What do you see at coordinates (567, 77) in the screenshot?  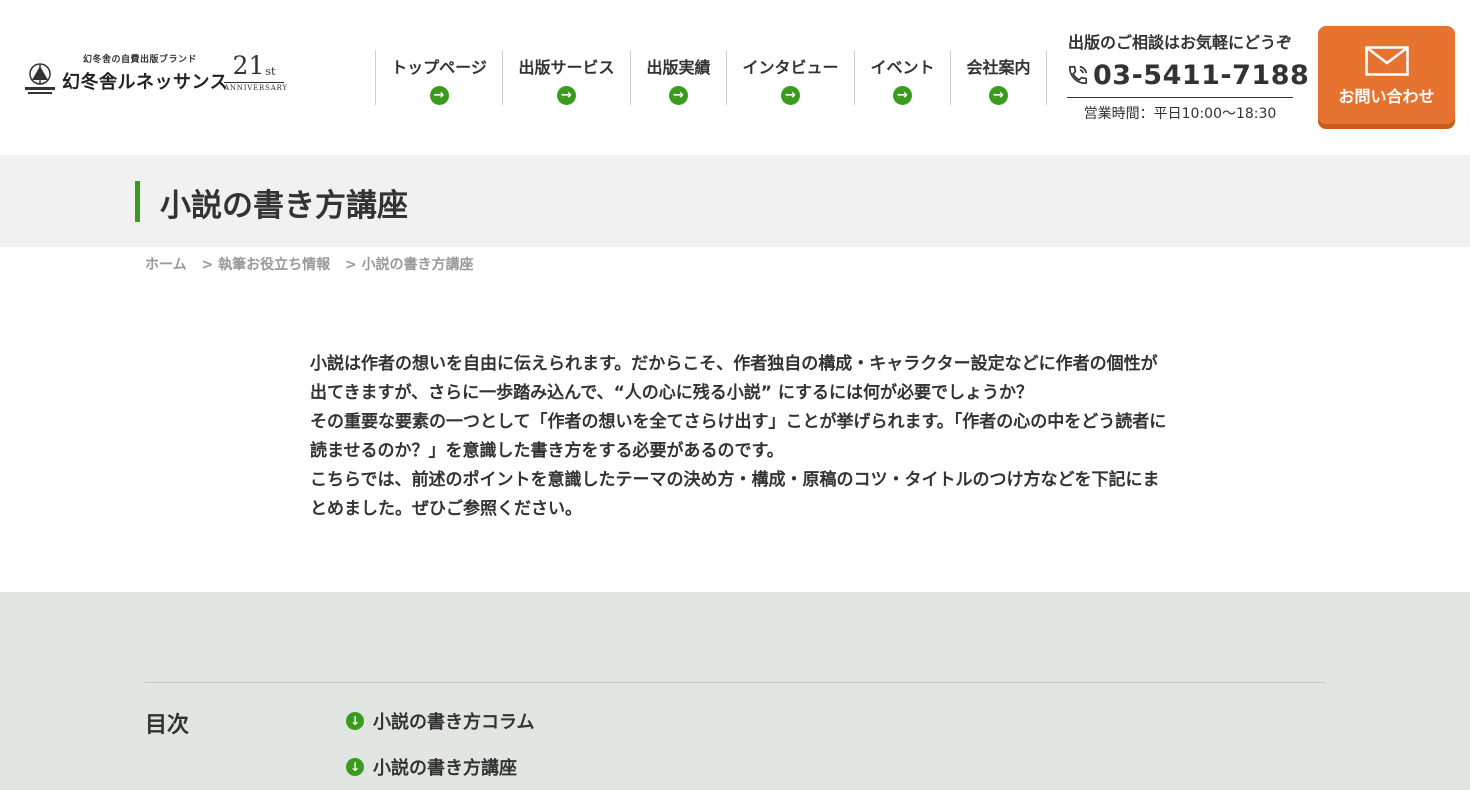 I see `nav-item-publishing-service: 出版サービス →` at bounding box center [567, 77].